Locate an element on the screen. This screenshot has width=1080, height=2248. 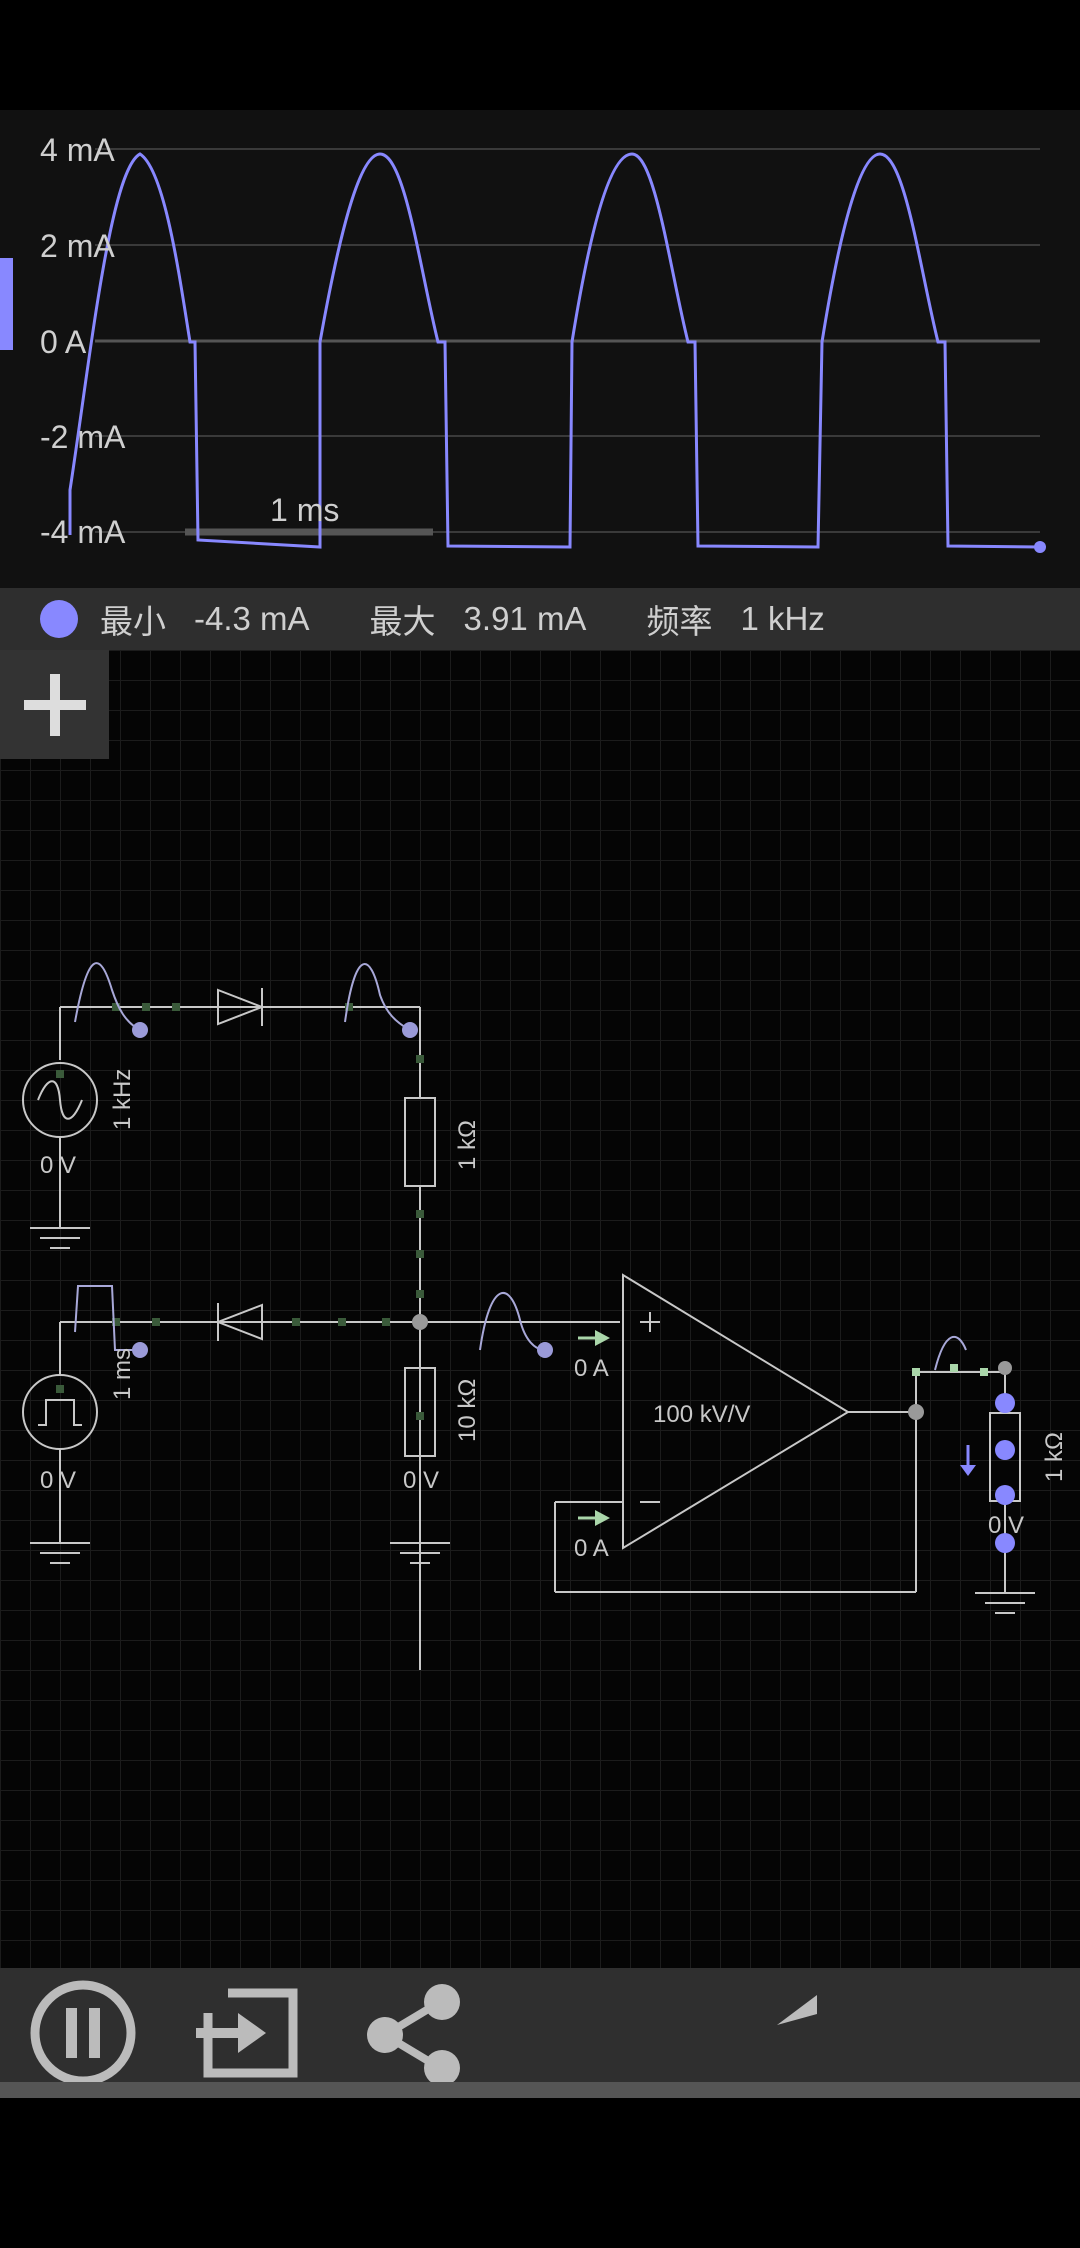
import-button is located at coordinates (243, 2035).